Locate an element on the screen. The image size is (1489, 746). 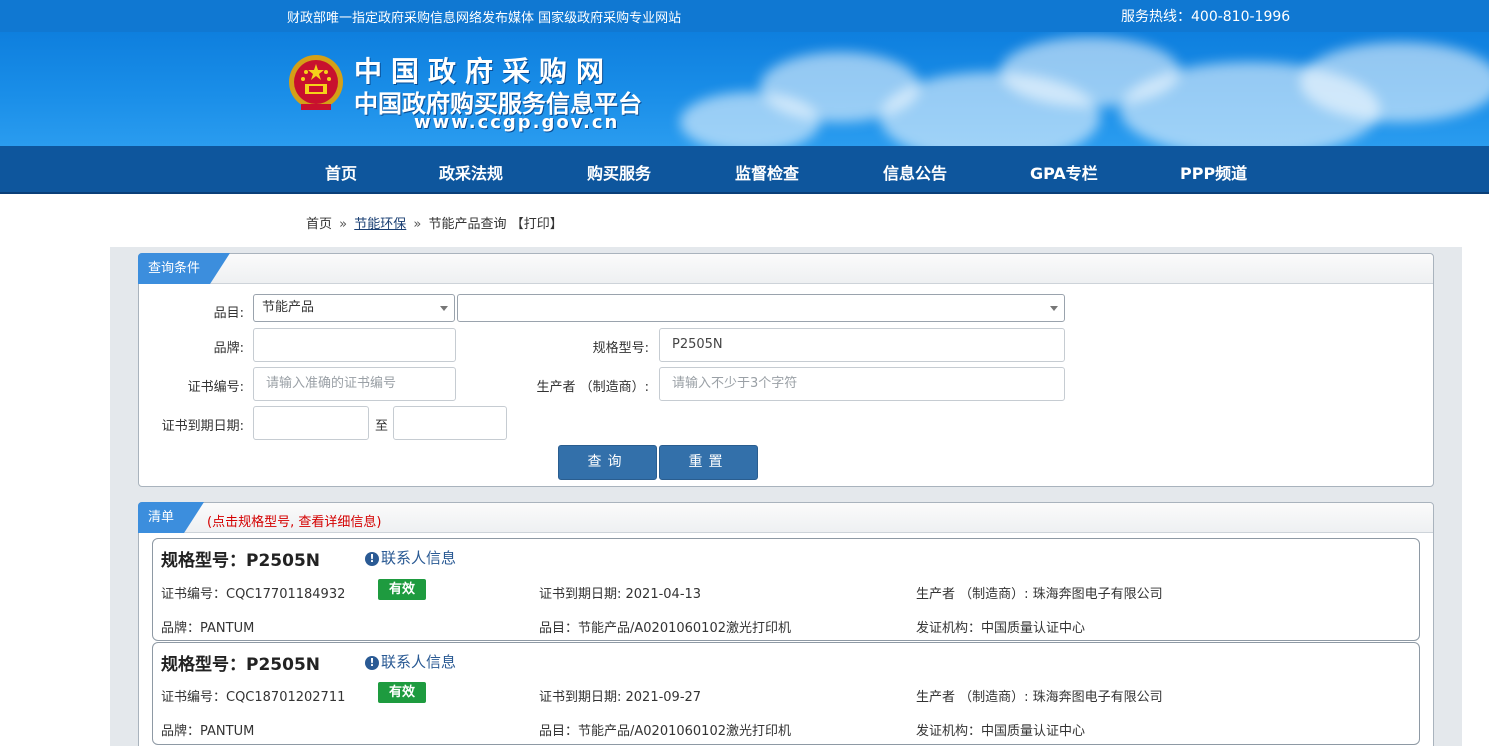
national-emblem-icon is located at coordinates (316, 82).